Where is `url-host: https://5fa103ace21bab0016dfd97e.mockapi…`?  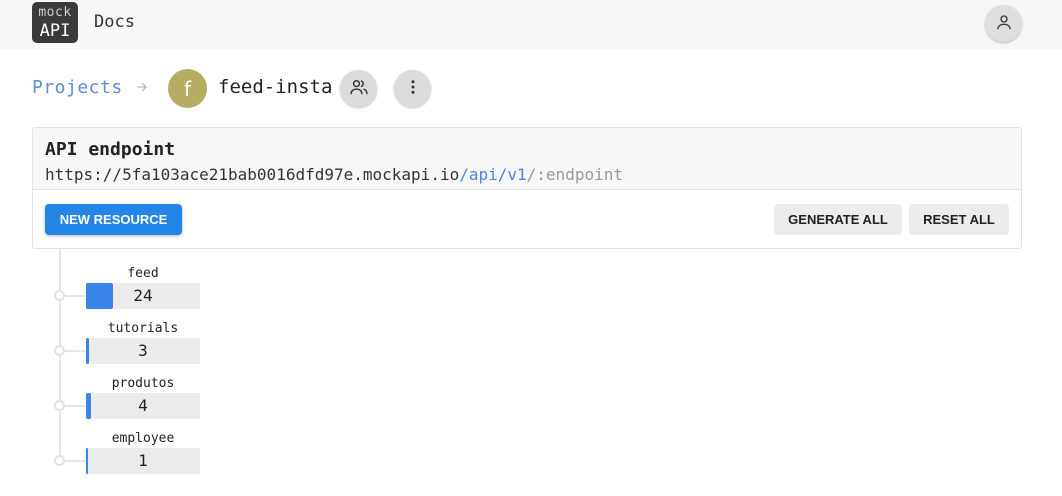
url-host: https://5fa103ace21bab0016dfd97e.mockapi… is located at coordinates (252, 174).